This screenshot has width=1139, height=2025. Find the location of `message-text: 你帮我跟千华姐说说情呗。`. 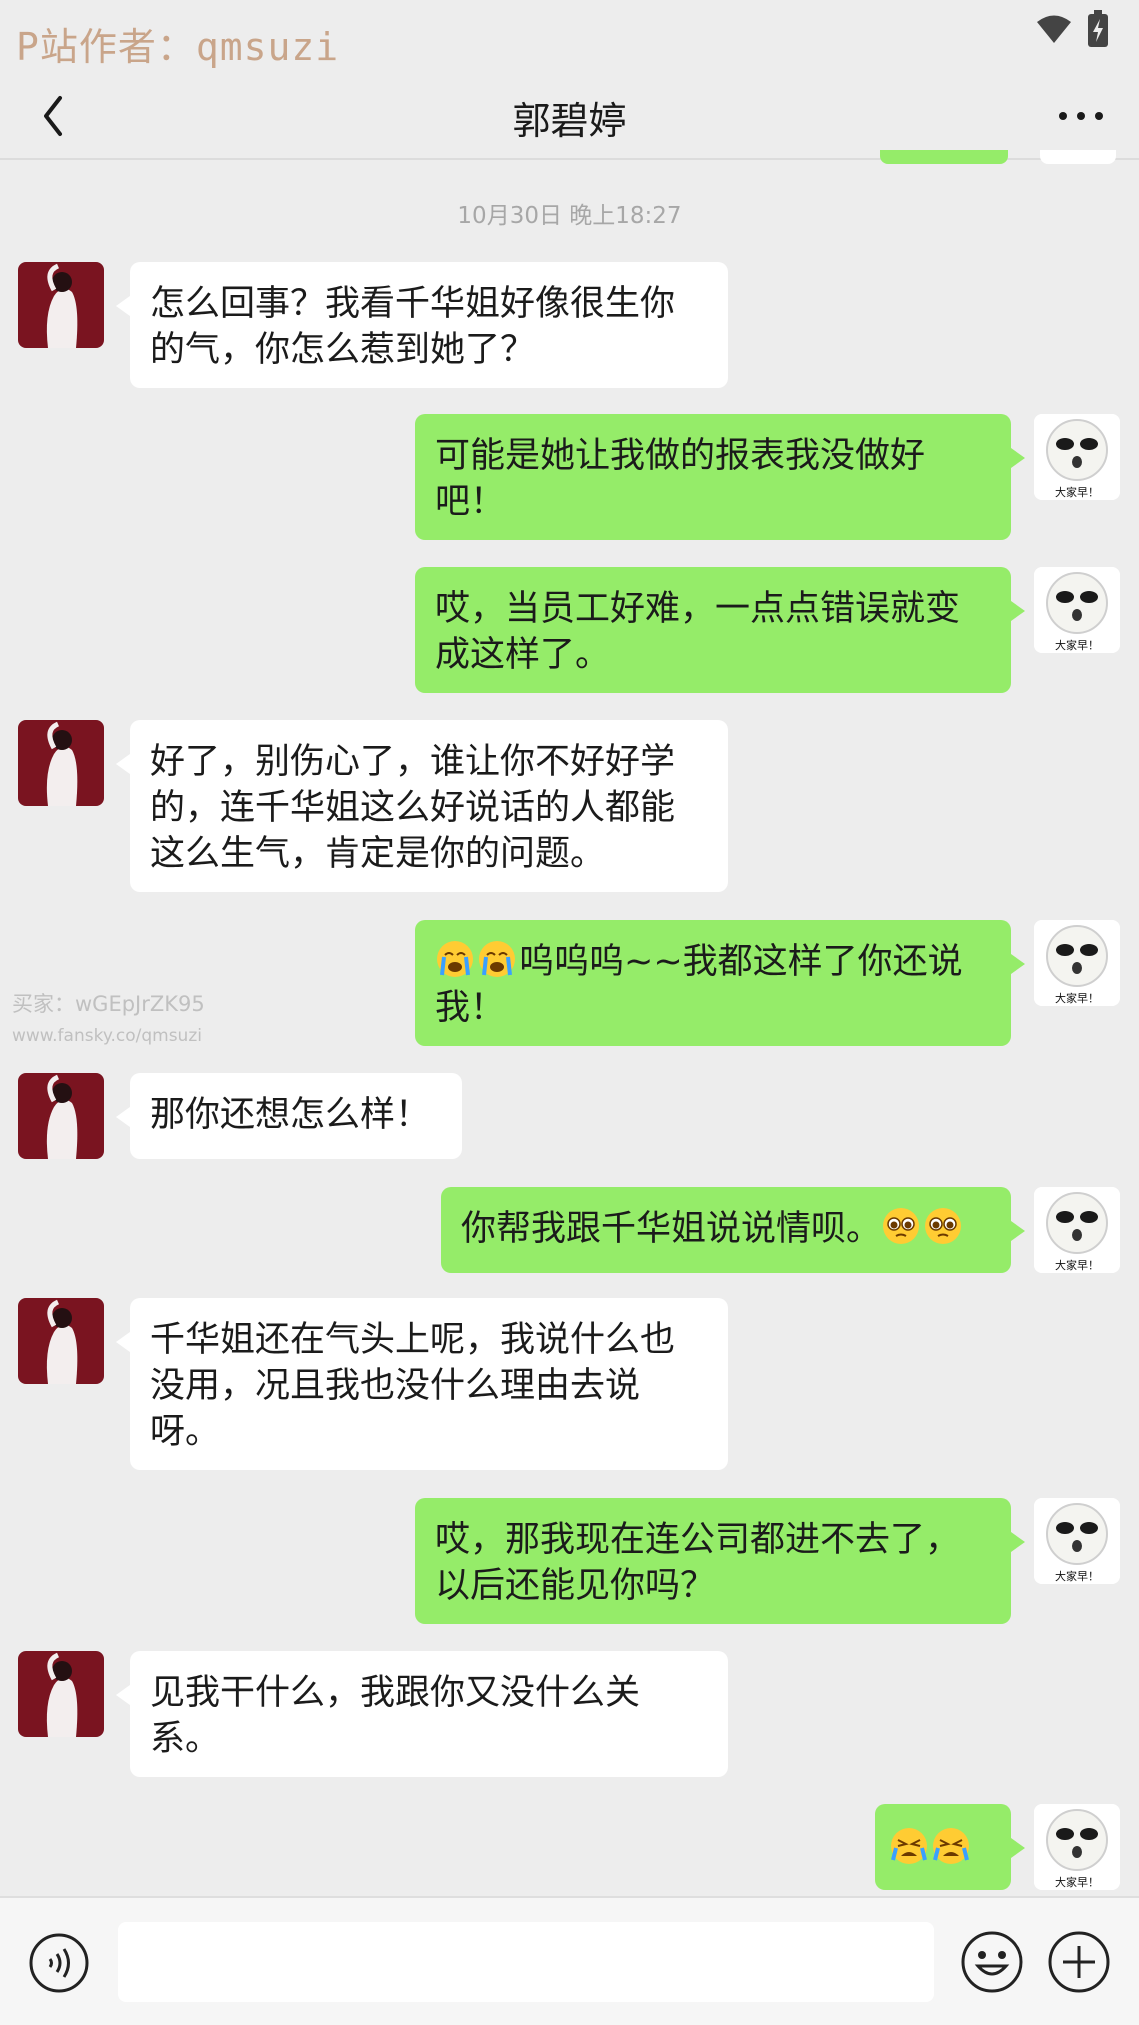

message-text: 你帮我跟千华姐说说情呗。 is located at coordinates (671, 1229).